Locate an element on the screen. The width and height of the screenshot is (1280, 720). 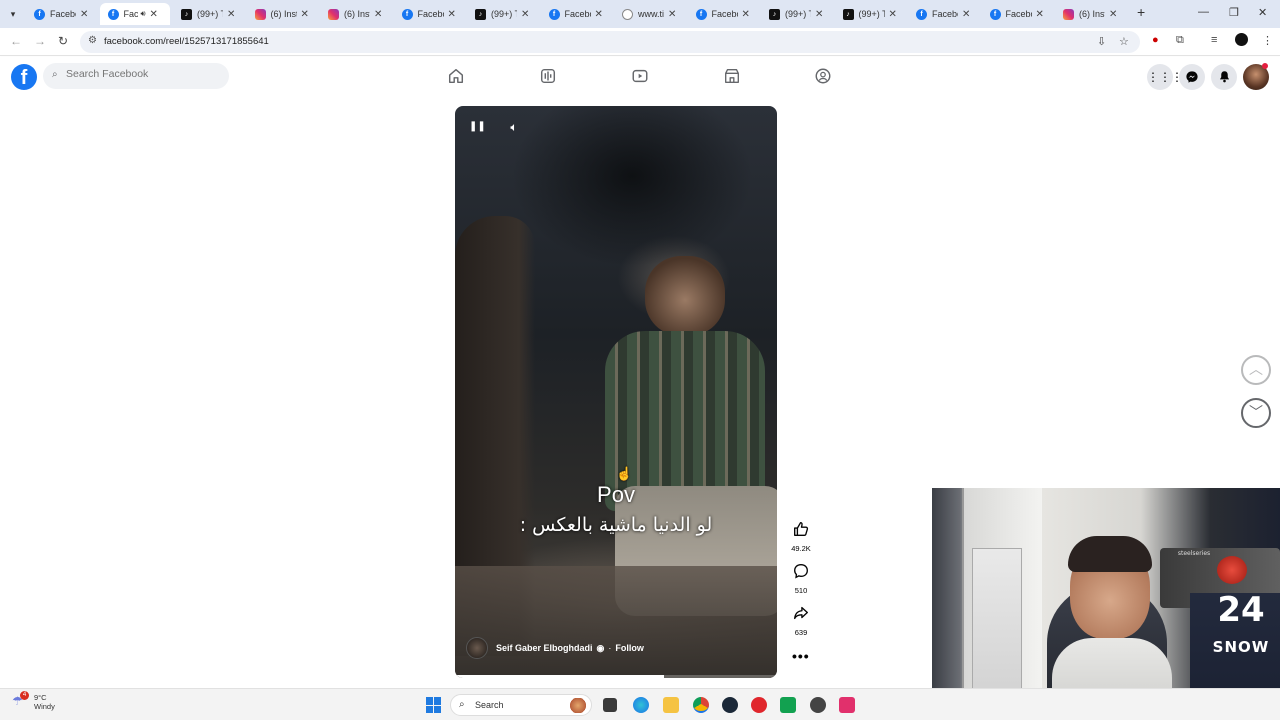
pink-app-icon is located at coordinates (847, 705).